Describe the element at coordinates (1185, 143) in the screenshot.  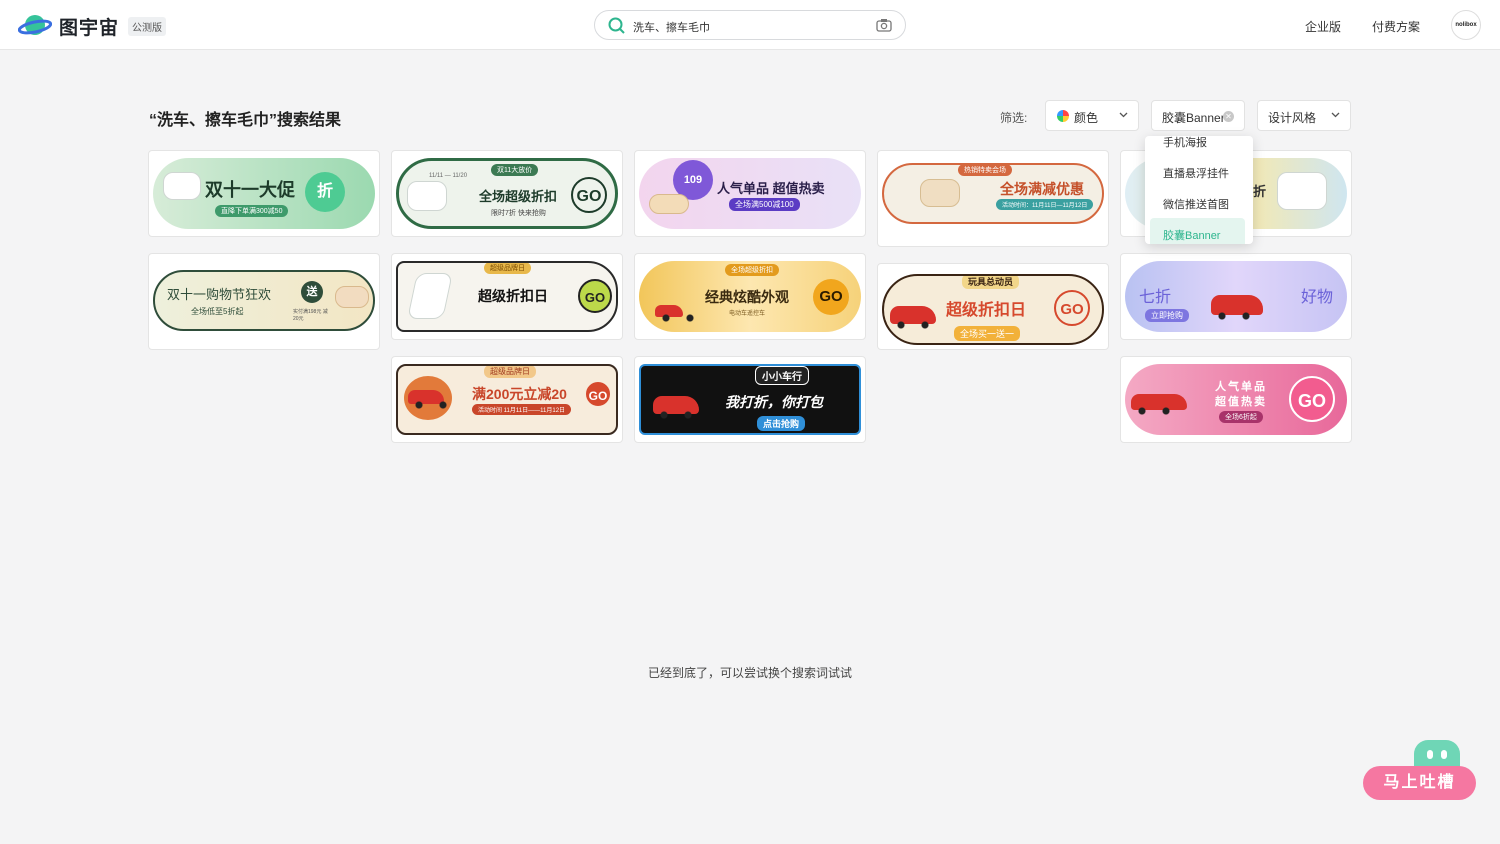
I see `dropdown-option: 手机海报` at that location.